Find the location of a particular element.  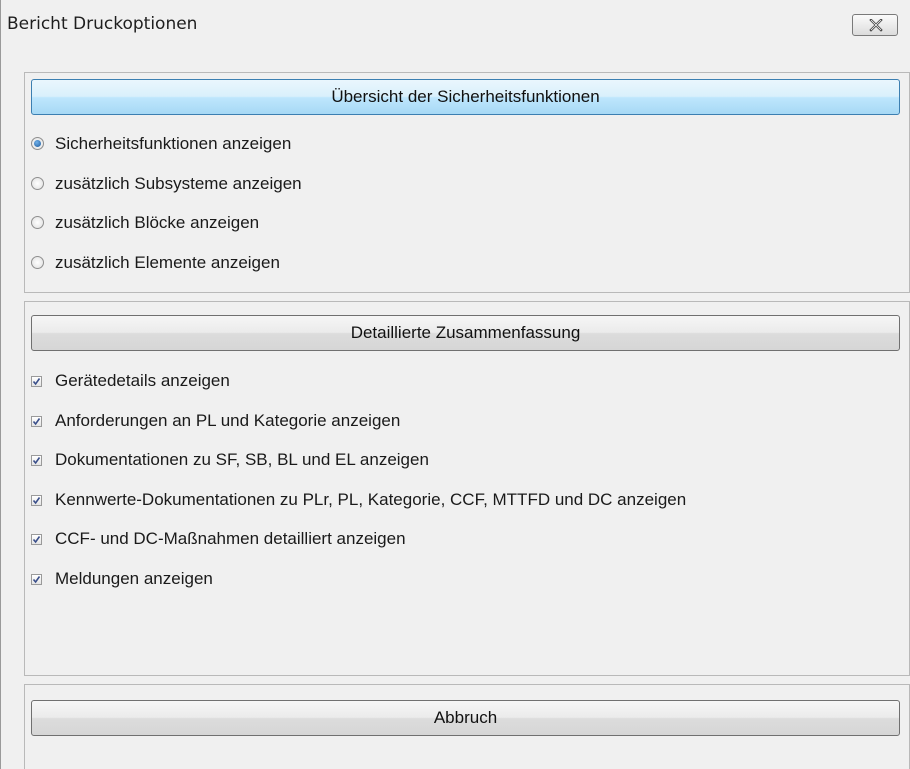

cancel-button: Abbruch is located at coordinates (465, 718).